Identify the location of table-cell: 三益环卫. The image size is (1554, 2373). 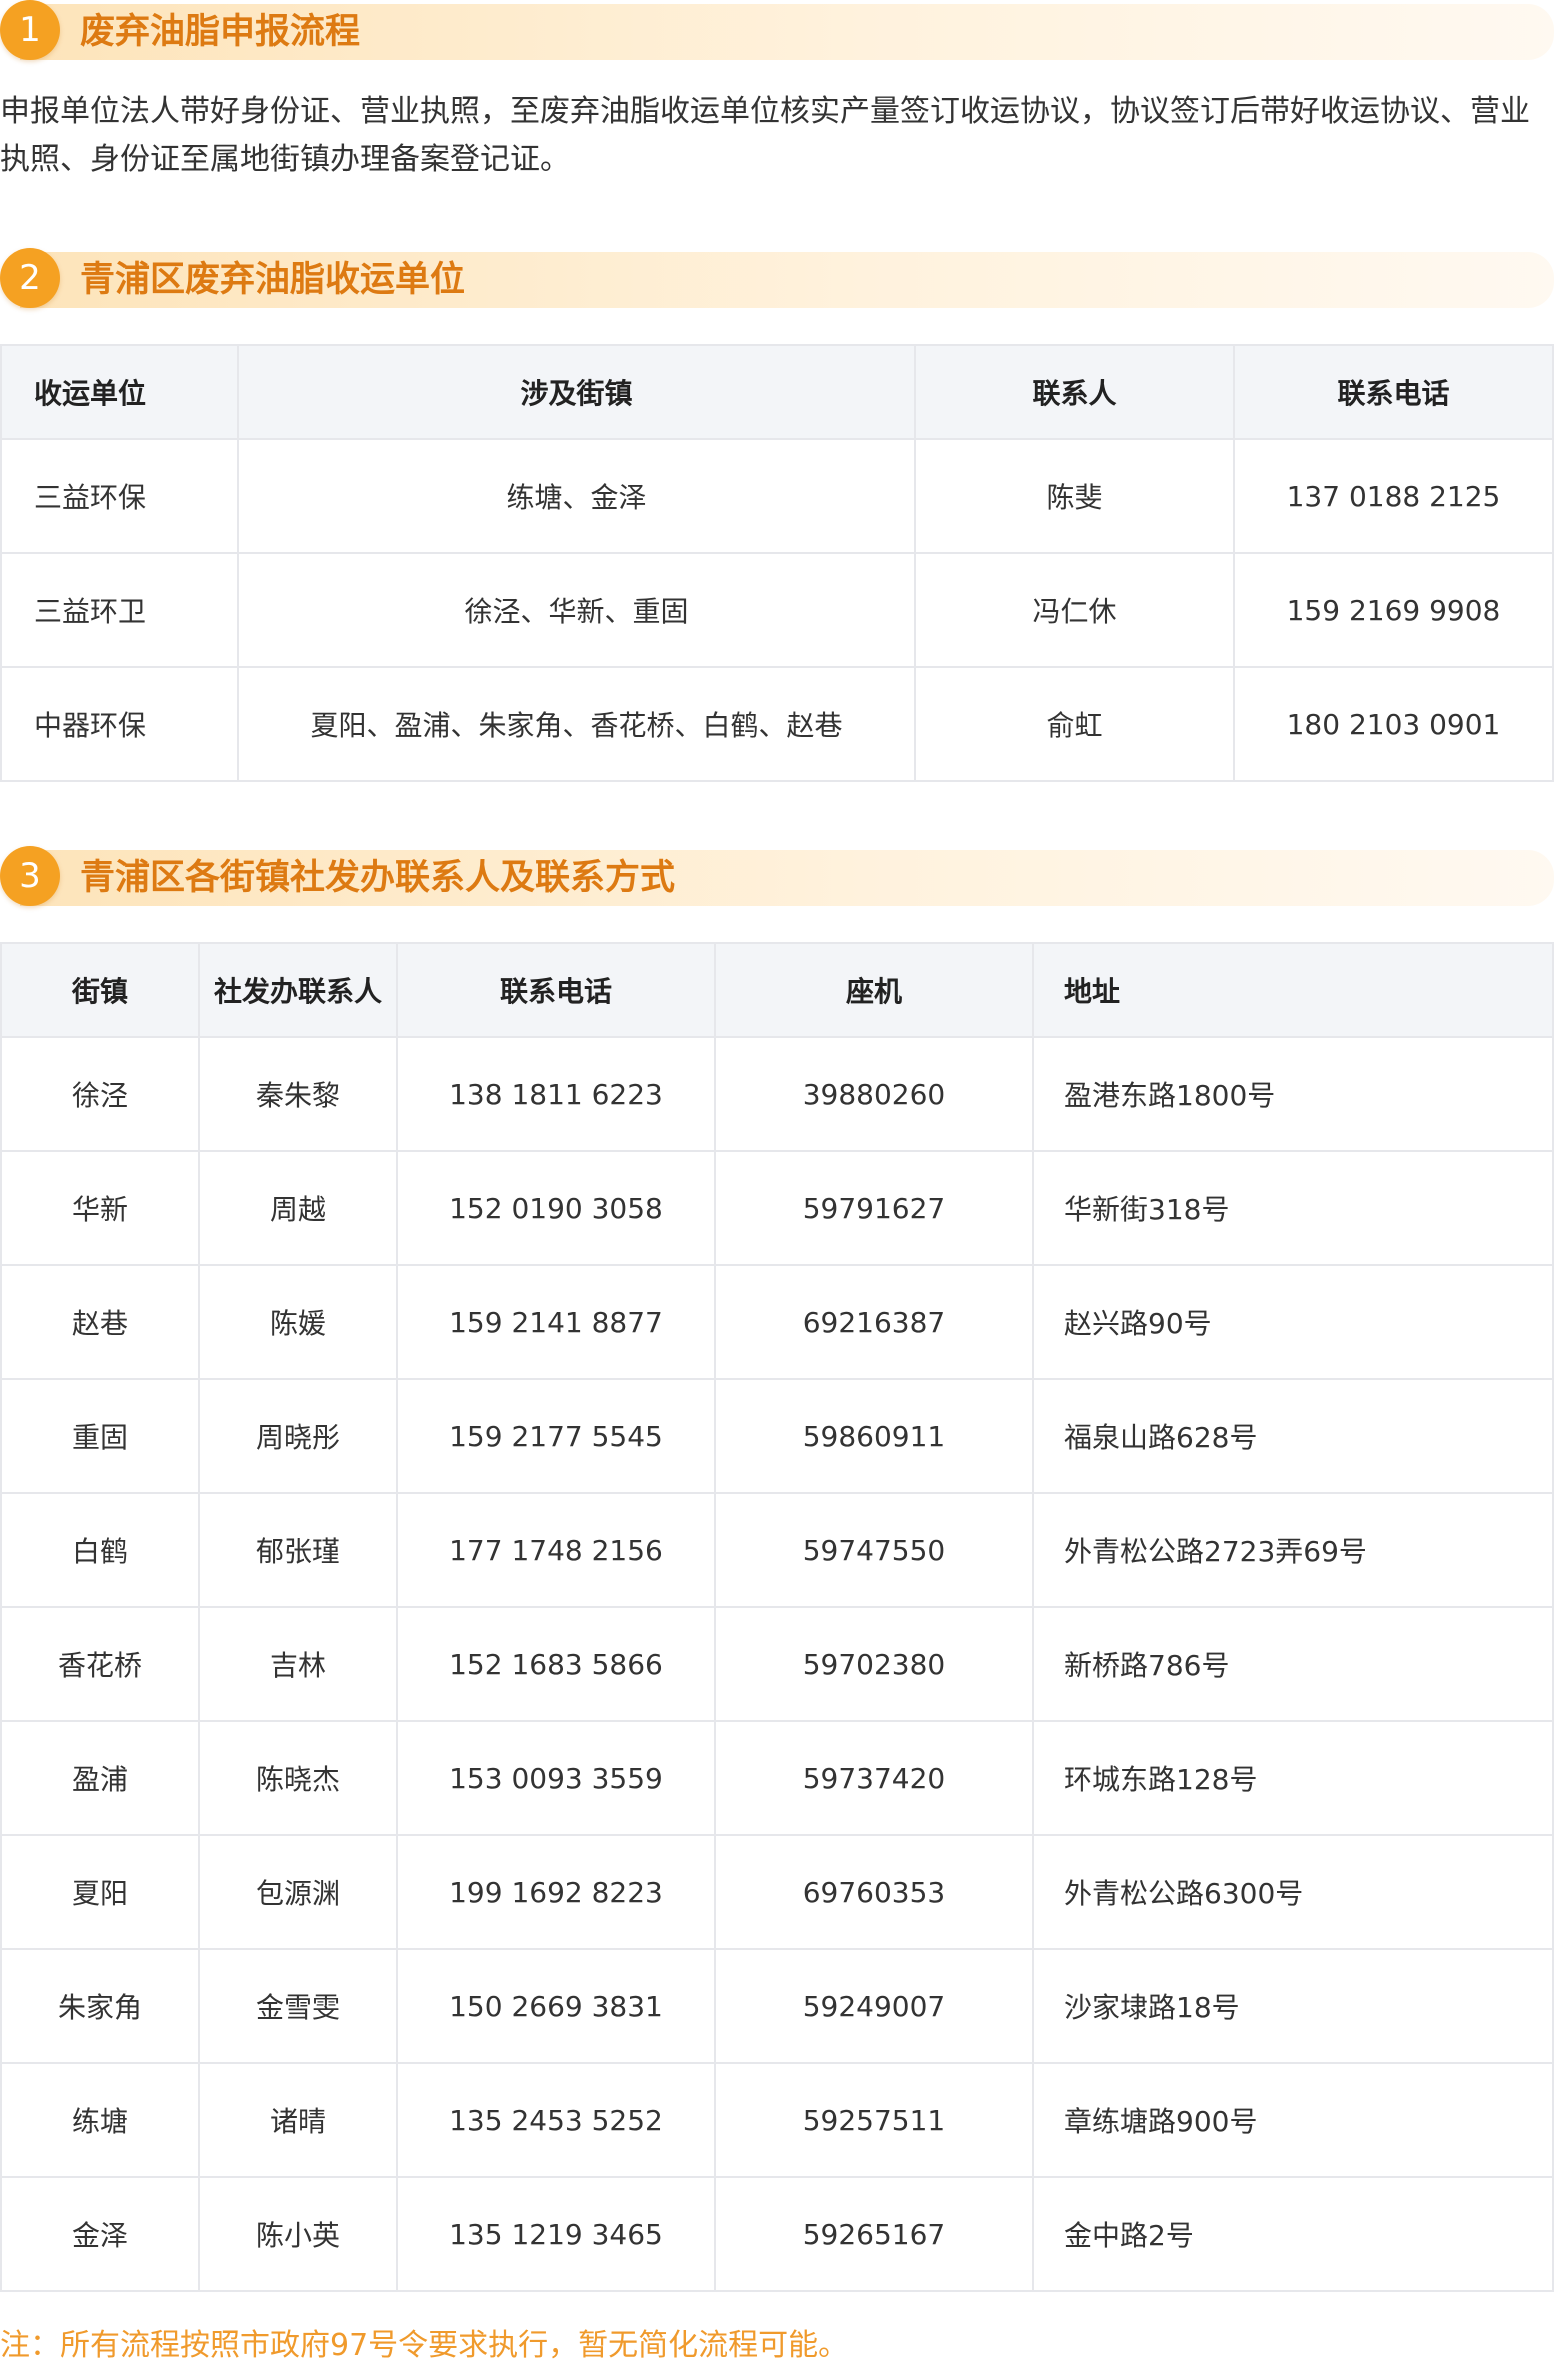
(119, 610).